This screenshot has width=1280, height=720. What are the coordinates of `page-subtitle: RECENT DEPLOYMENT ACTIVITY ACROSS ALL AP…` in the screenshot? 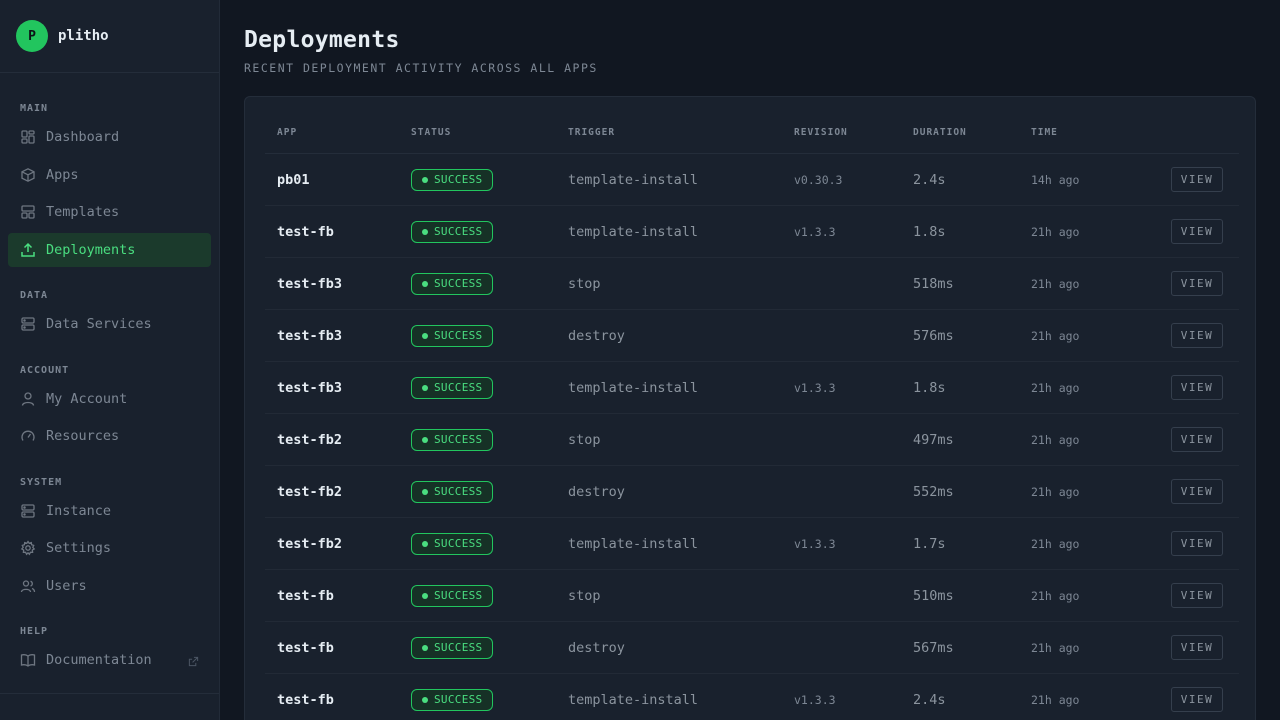 It's located at (421, 68).